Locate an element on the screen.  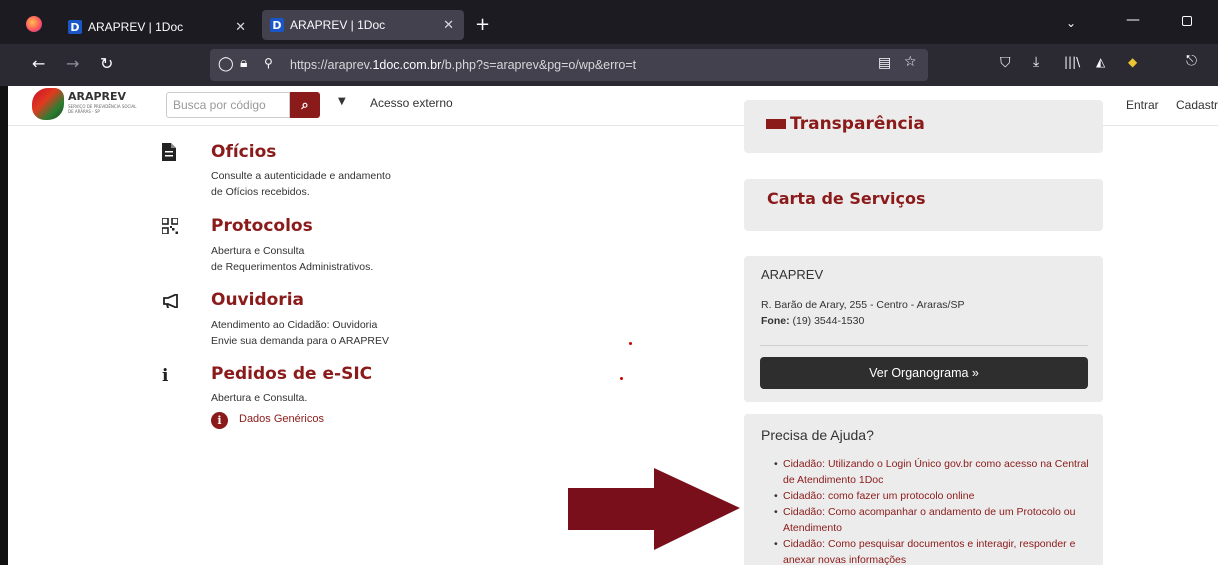
ver-organograma-button: Ver Organograma » is located at coordinates (924, 373).